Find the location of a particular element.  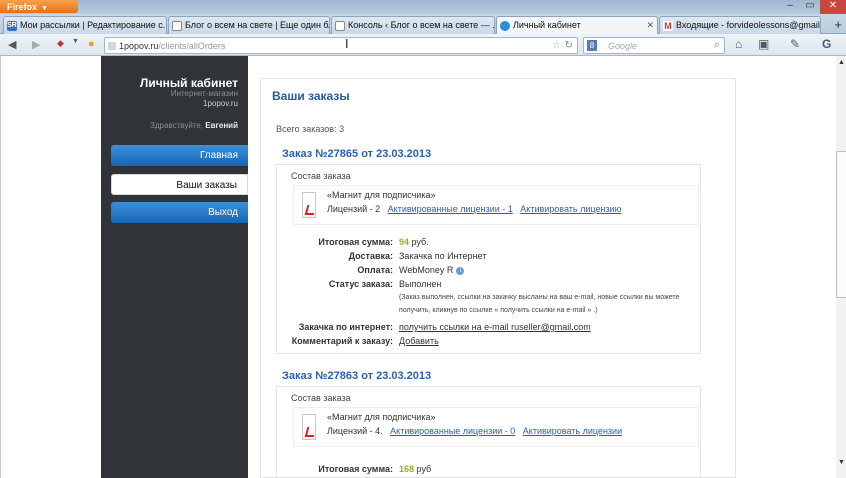

search-input: 8 Google ⌕ is located at coordinates (654, 45).